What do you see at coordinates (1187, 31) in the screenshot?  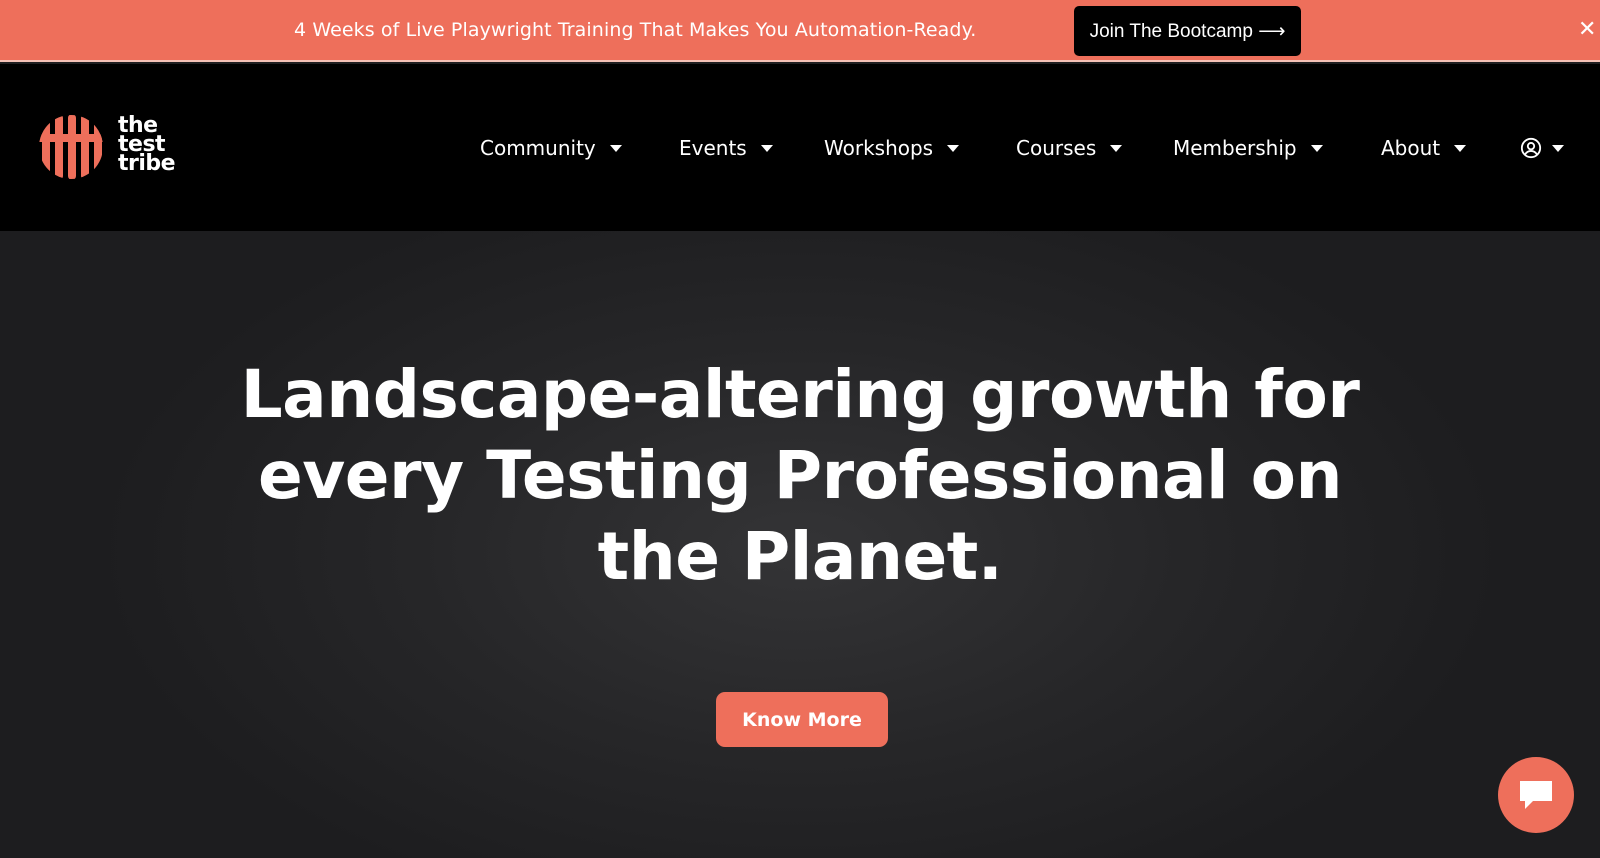 I see `join-bootcamp-button: Join The Bootcamp ⟶` at bounding box center [1187, 31].